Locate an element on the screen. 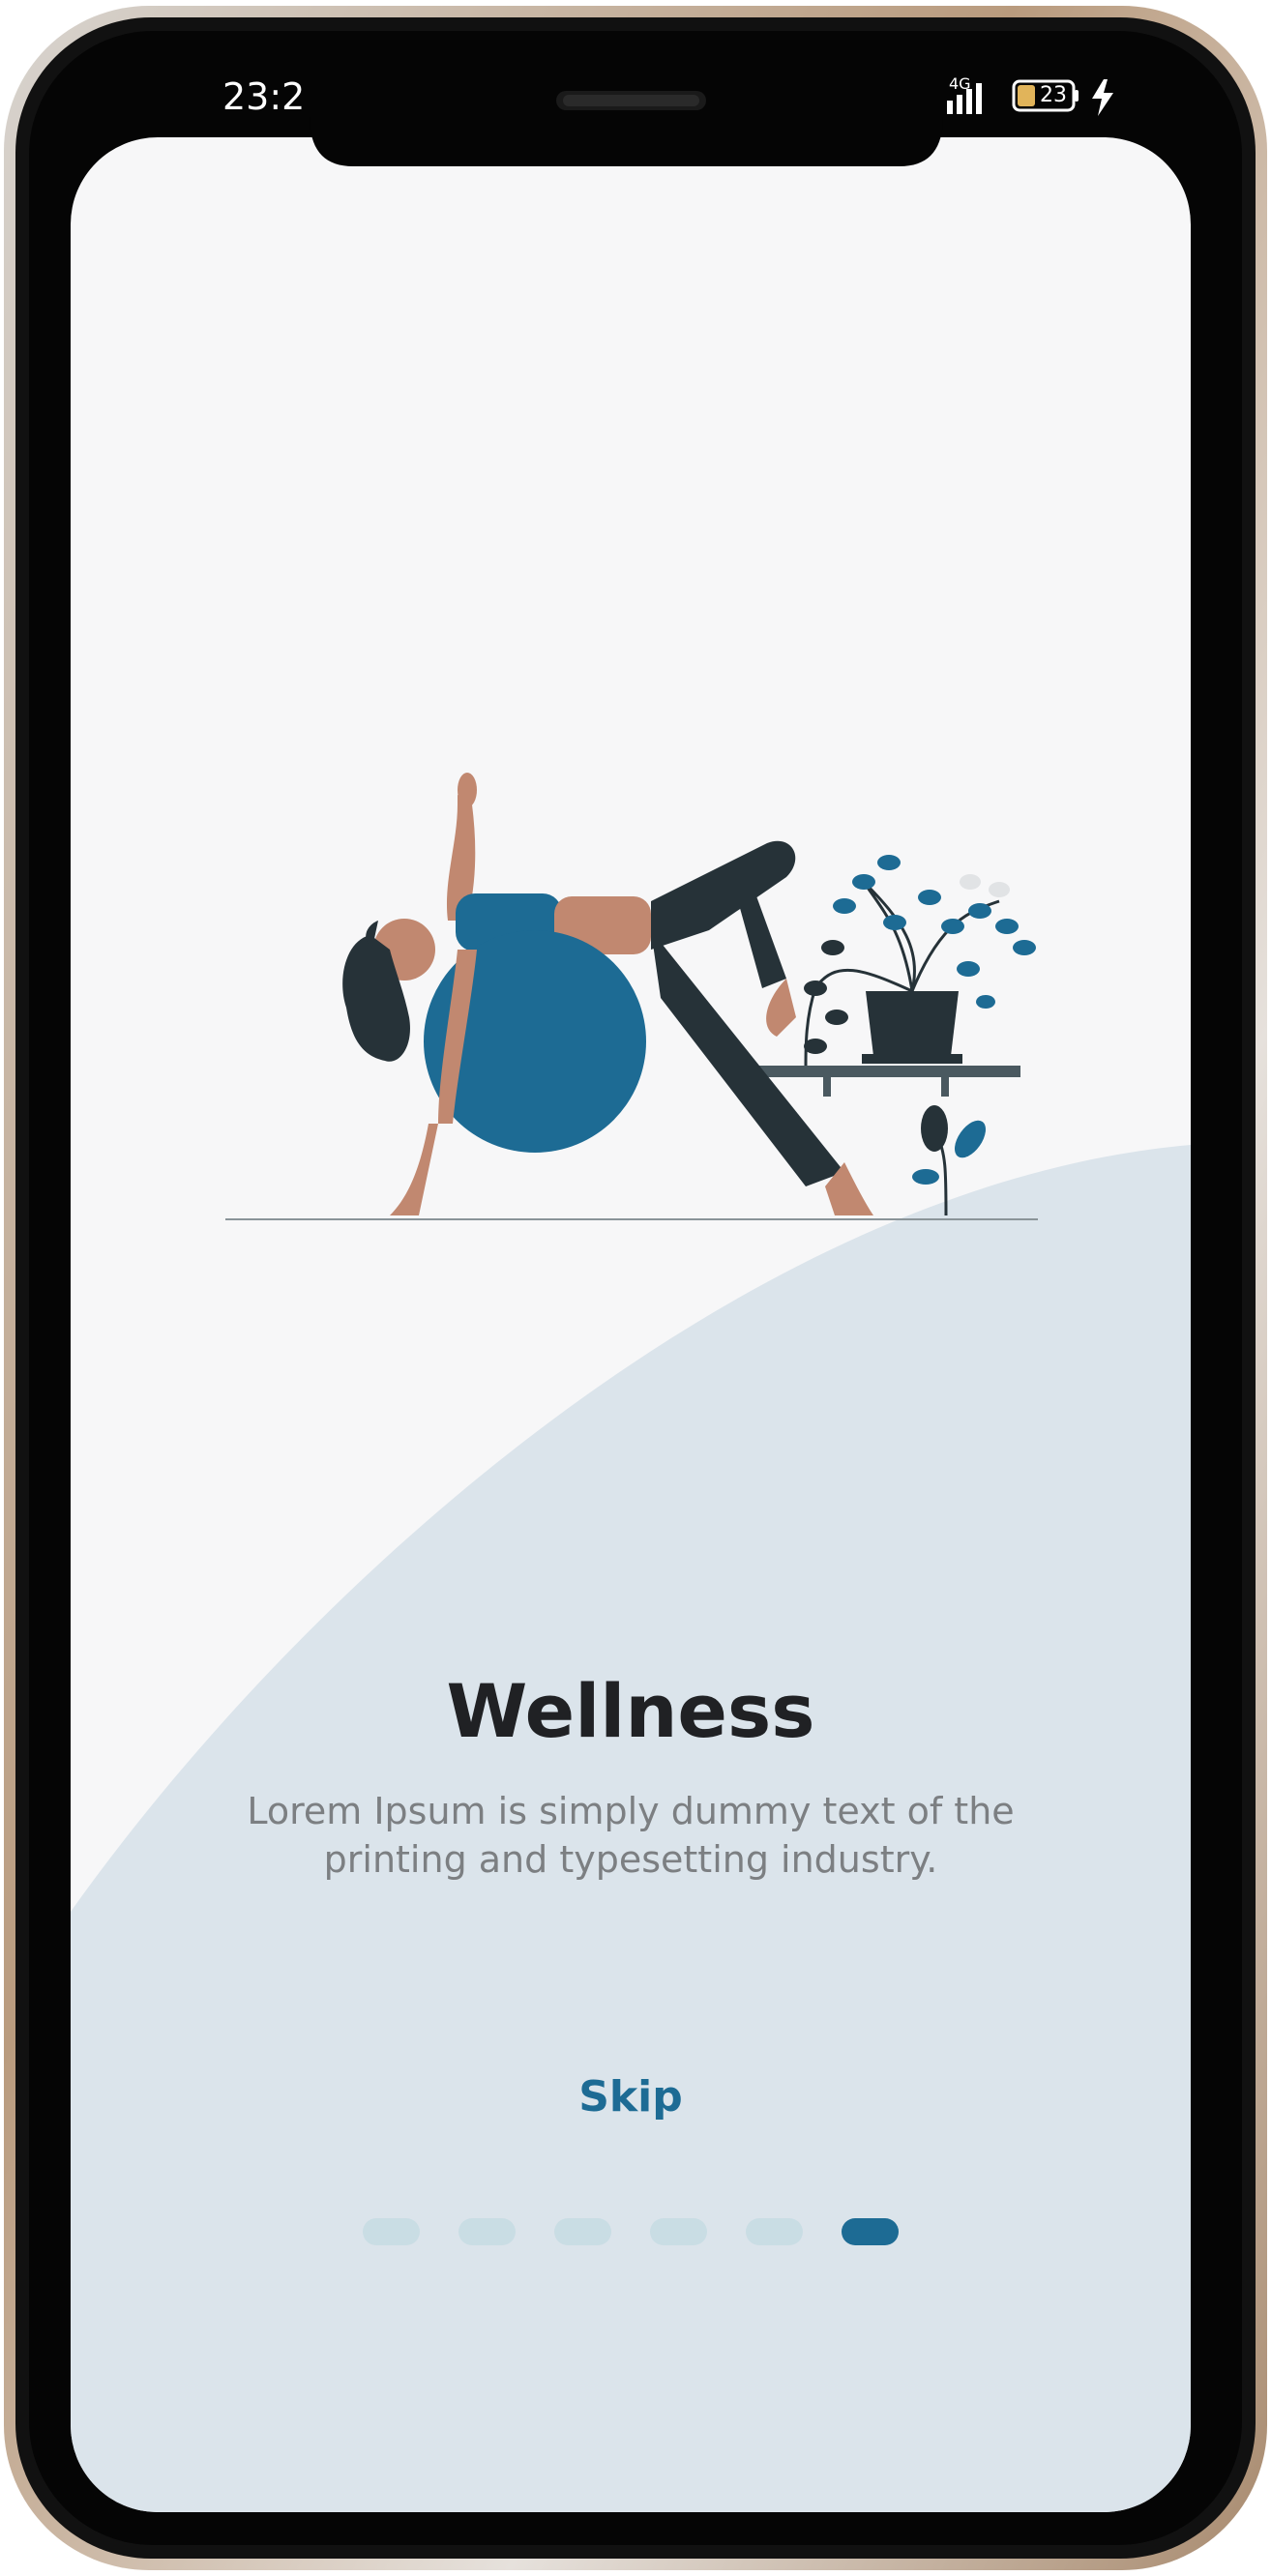 The width and height of the screenshot is (1271, 2576). charging-icon is located at coordinates (1103, 97).